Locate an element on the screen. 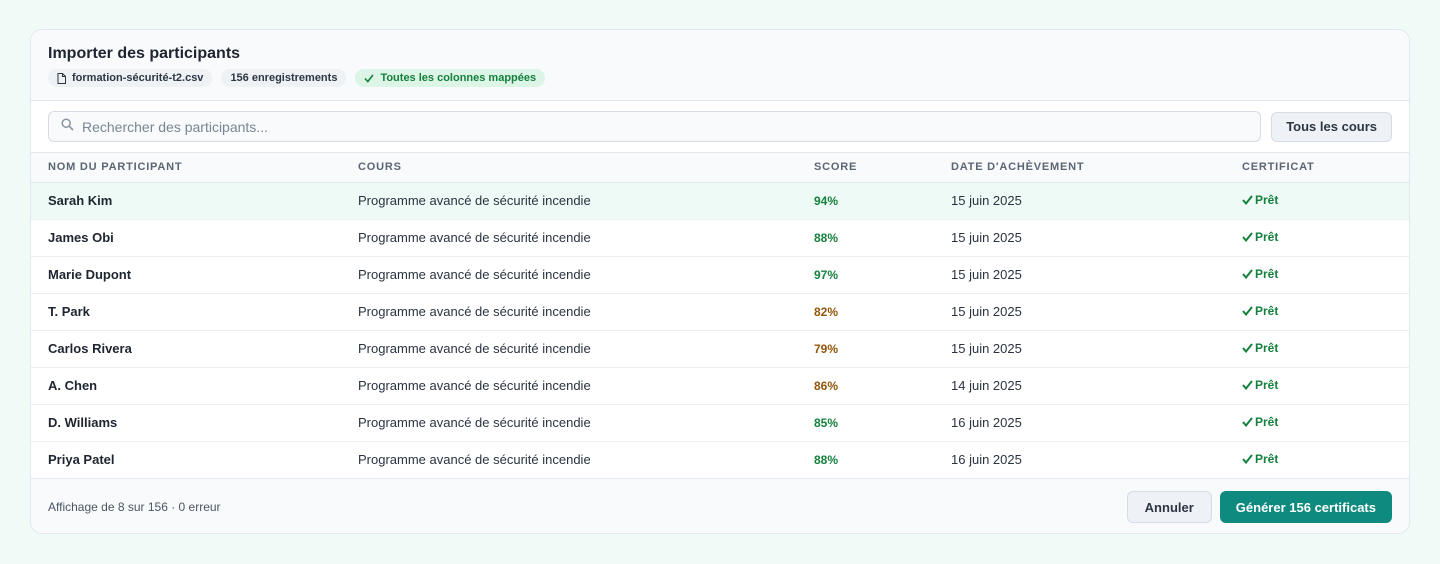 This screenshot has height=564, width=1440. participant-name: Priya Patel is located at coordinates (81, 459).